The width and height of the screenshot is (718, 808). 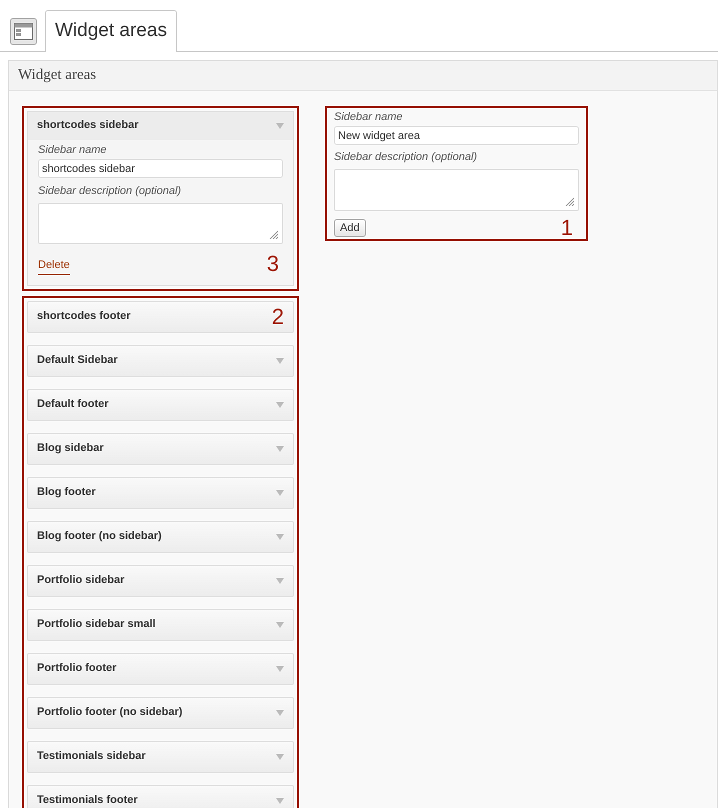 What do you see at coordinates (278, 317) in the screenshot?
I see `callout-number: 2` at bounding box center [278, 317].